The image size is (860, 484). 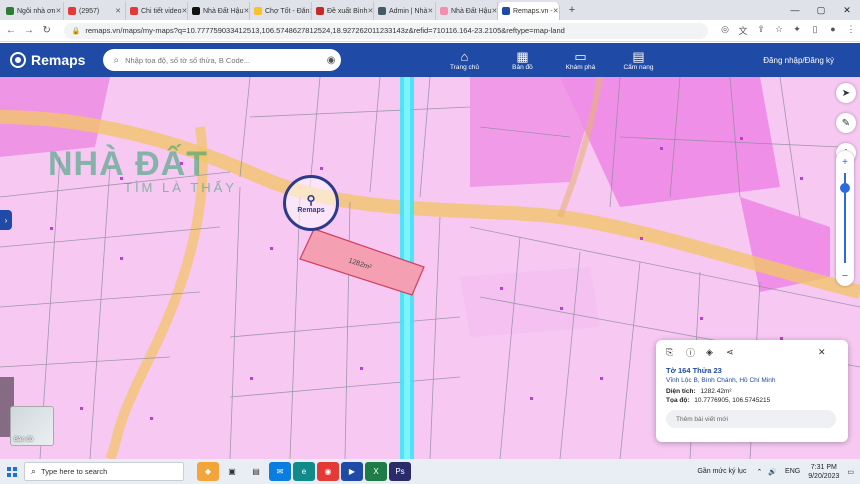 I want to click on area-value: 1282.42m², so click(x=716, y=391).